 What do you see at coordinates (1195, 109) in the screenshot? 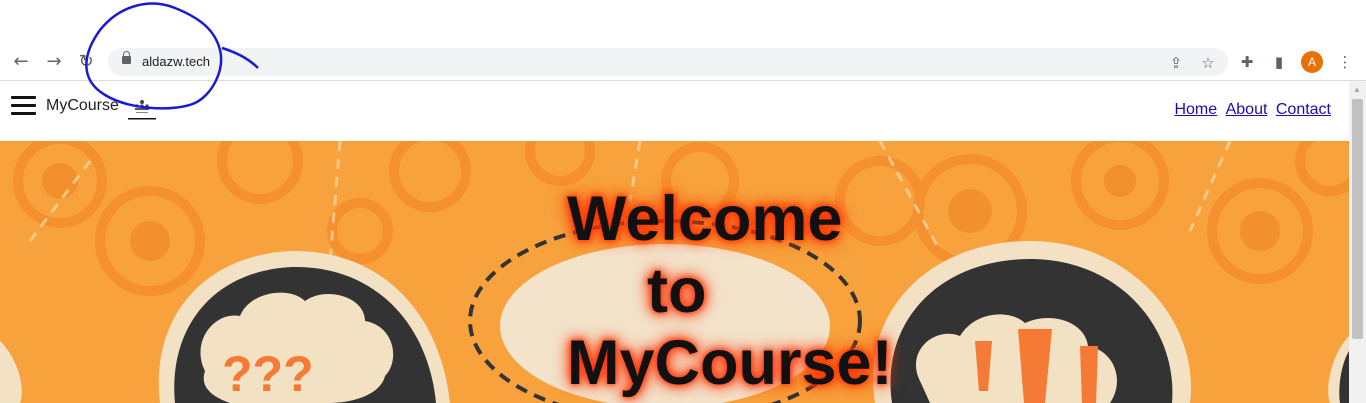
I see `nav-link-home: Home` at bounding box center [1195, 109].